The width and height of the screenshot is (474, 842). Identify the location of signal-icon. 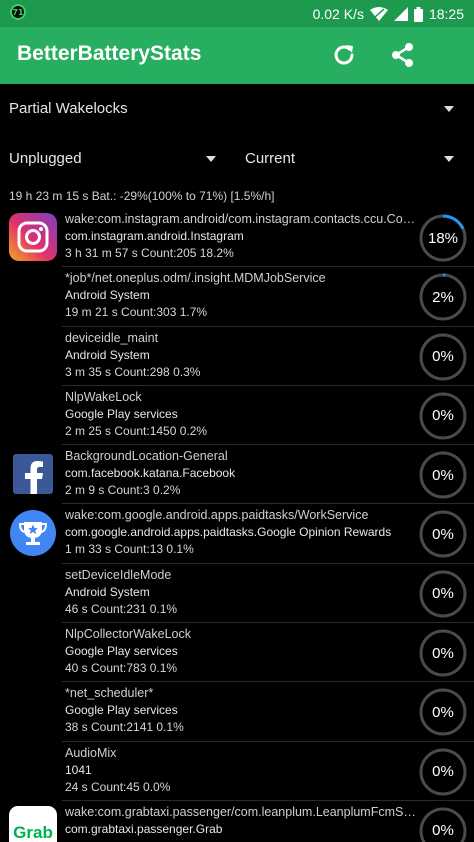
(400, 14).